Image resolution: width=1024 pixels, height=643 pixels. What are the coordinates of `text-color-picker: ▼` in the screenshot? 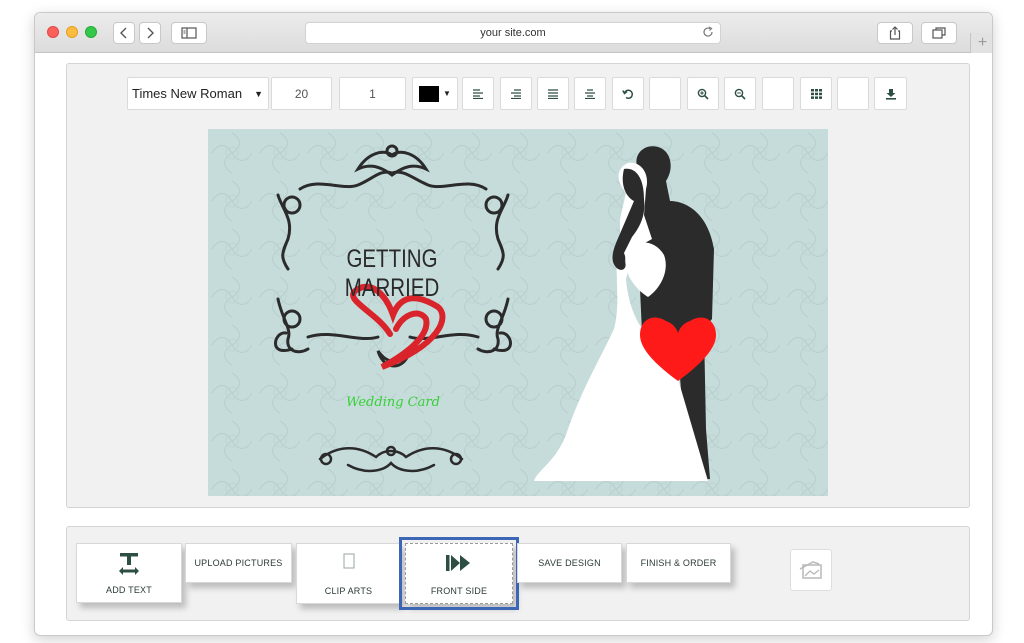 It's located at (435, 93).